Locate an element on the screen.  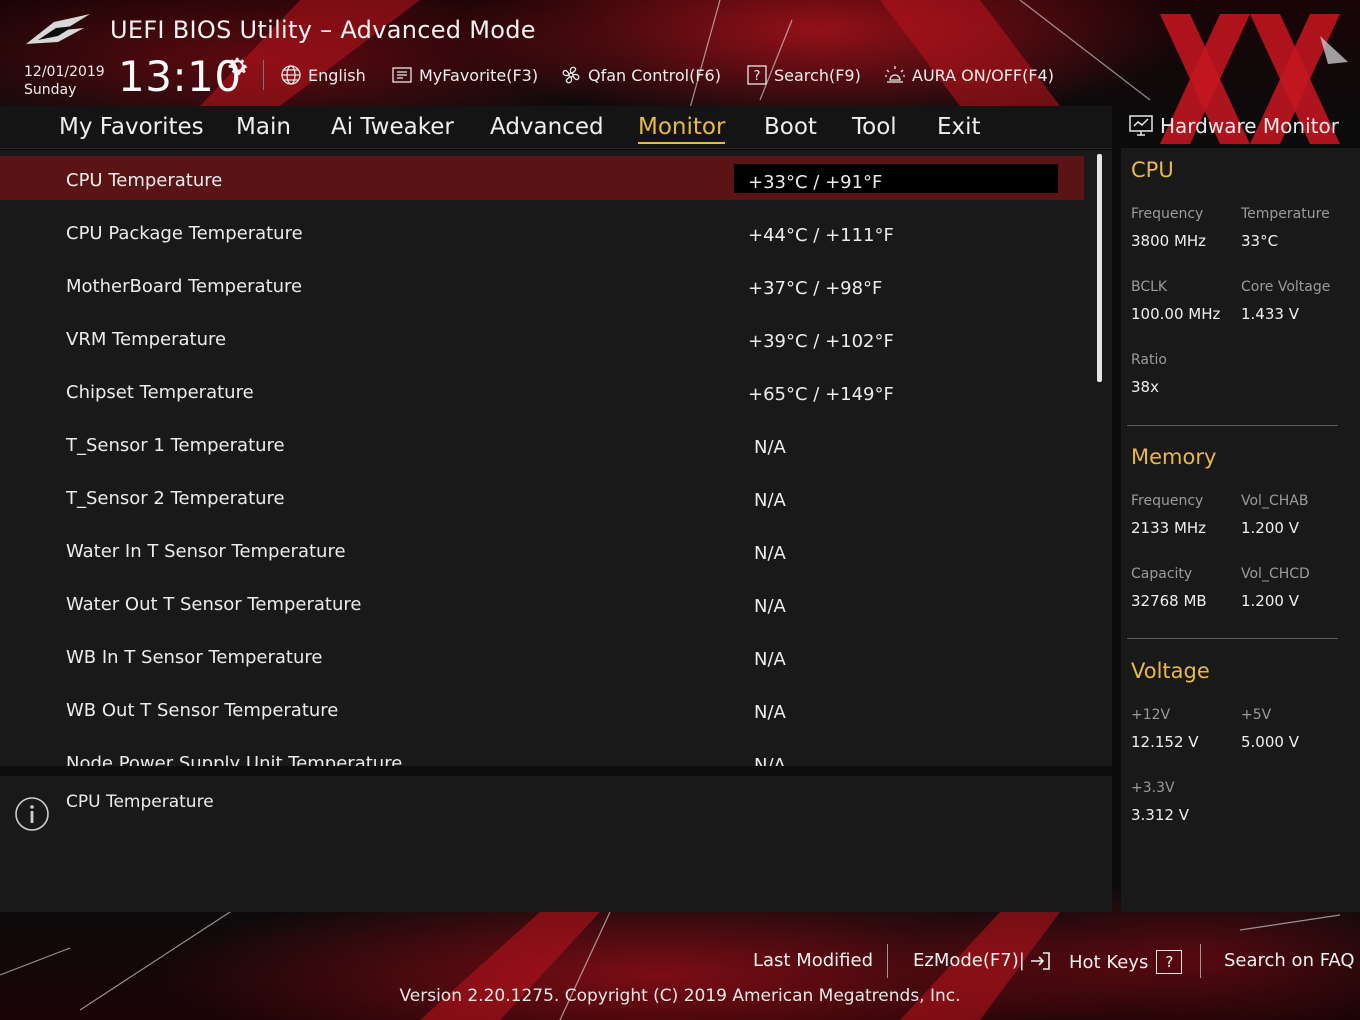
header-divider is located at coordinates (263, 75).